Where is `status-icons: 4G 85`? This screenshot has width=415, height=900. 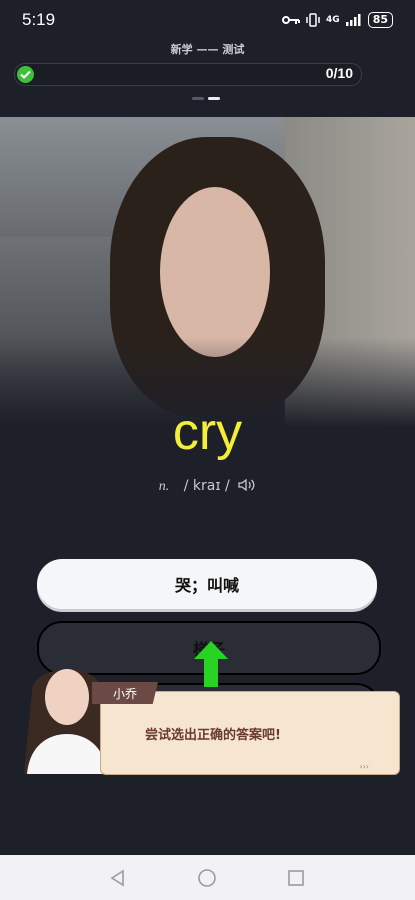 status-icons: 4G 85 is located at coordinates (337, 20).